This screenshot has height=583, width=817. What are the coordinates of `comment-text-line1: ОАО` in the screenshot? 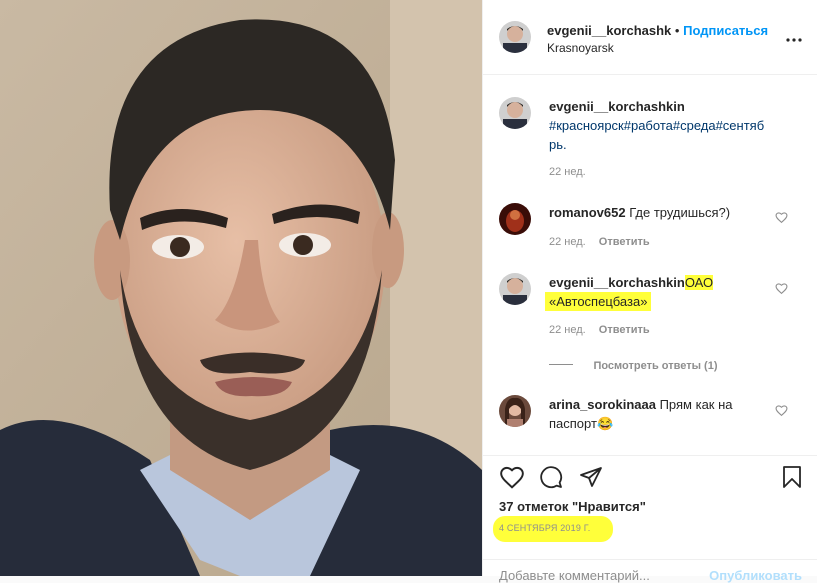 It's located at (699, 282).